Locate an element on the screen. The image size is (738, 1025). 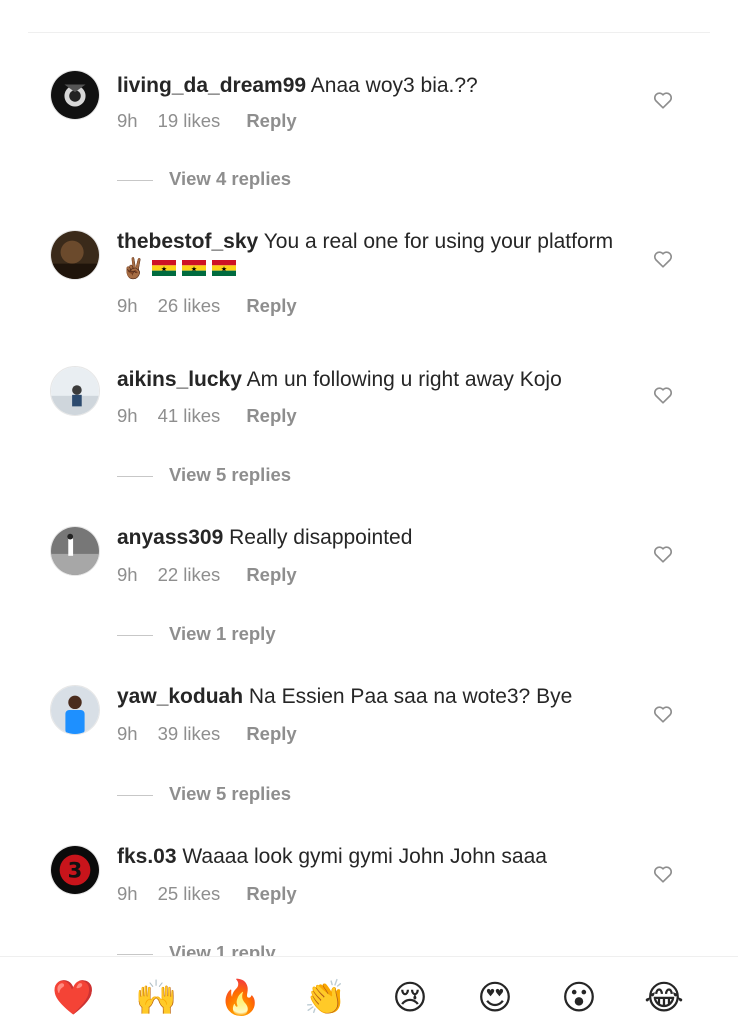
comment-meta: 9h 22 likes Reply is located at coordinates (207, 575).